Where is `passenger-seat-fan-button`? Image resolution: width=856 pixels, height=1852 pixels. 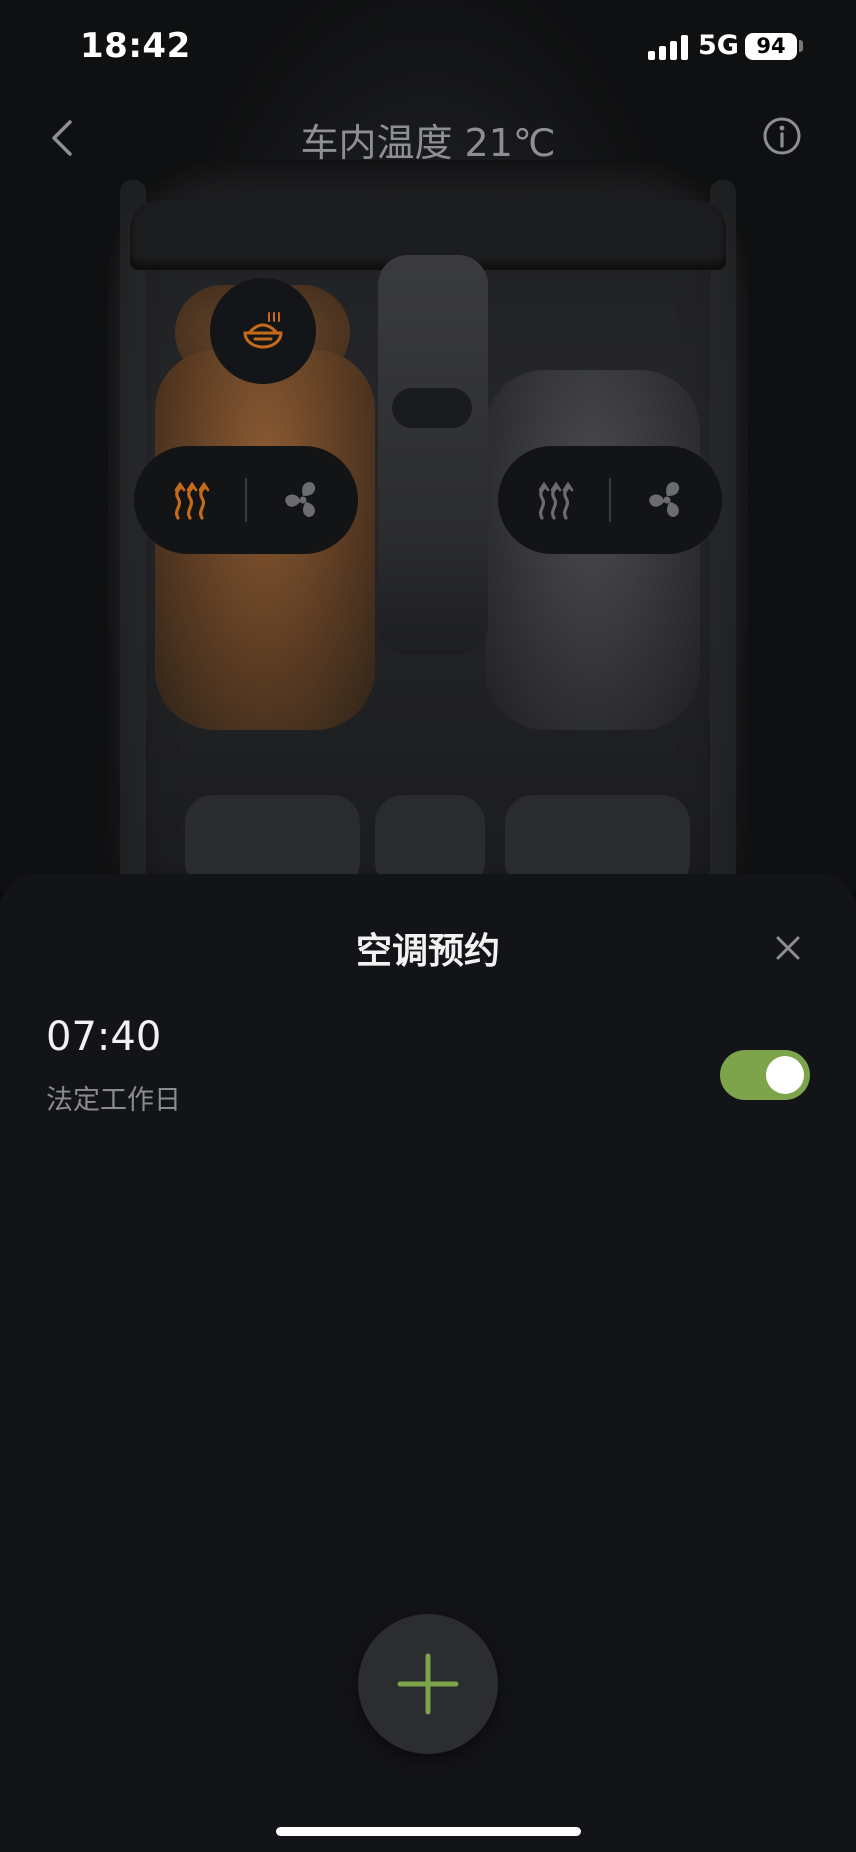
passenger-seat-fan-button is located at coordinates (666, 500).